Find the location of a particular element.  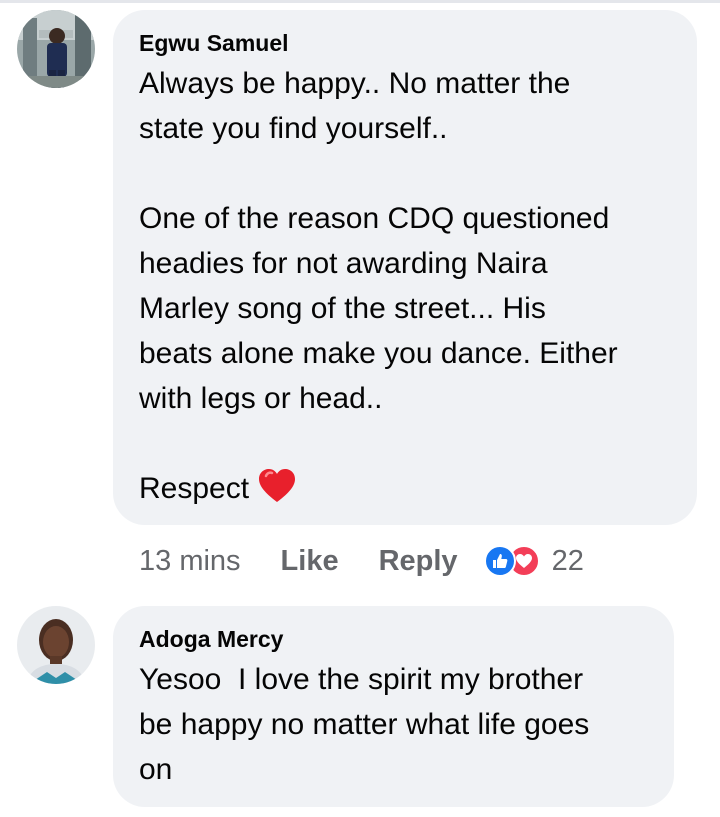

comment-line: be happy no matter what life goes is located at coordinates (364, 724).